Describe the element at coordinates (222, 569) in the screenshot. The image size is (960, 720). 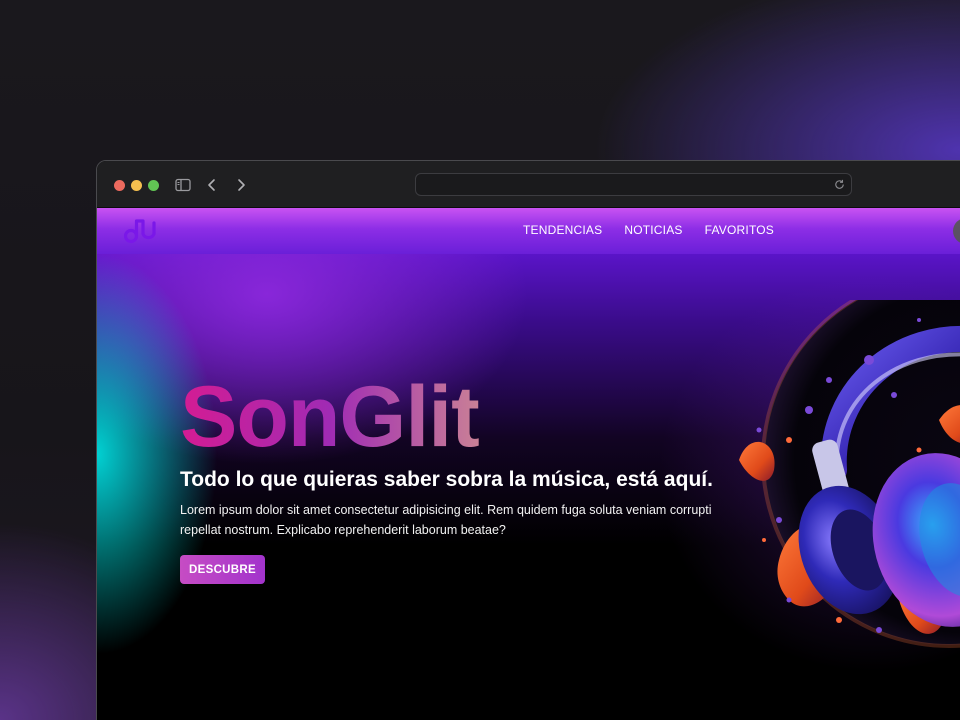
I see `discover-button: DESCUBRE` at that location.